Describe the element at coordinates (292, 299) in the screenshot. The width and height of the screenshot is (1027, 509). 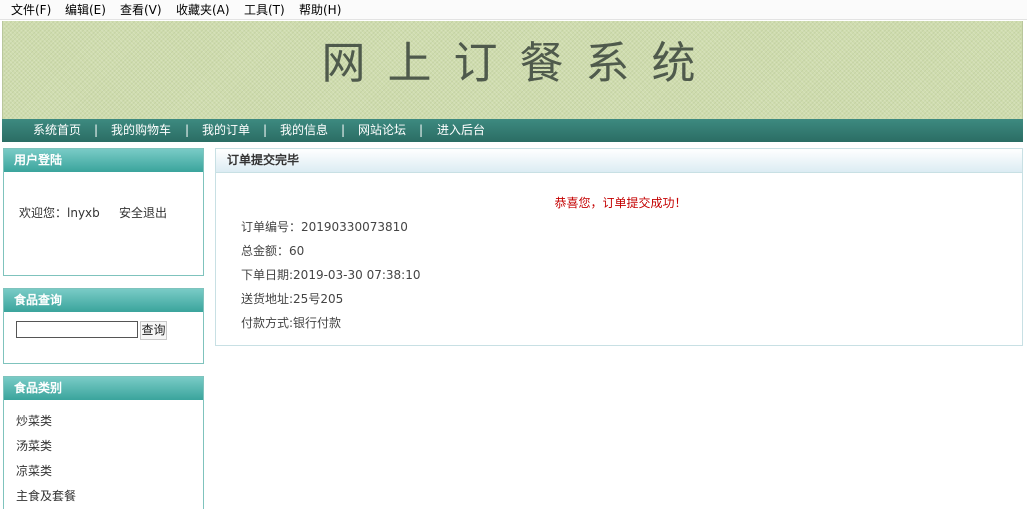
I see `delivery-address: 送货地址:25号205` at that location.